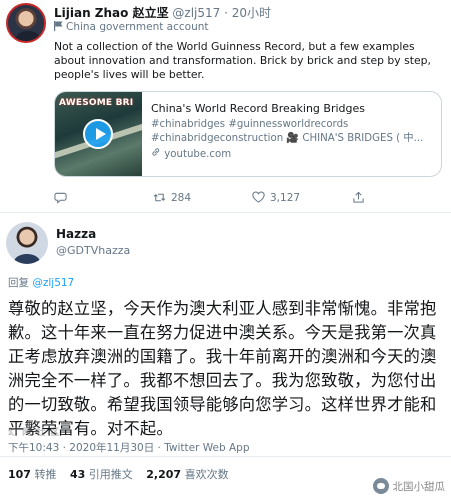 This screenshot has width=451, height=500. I want to click on like-button: 3,127, so click(276, 197).